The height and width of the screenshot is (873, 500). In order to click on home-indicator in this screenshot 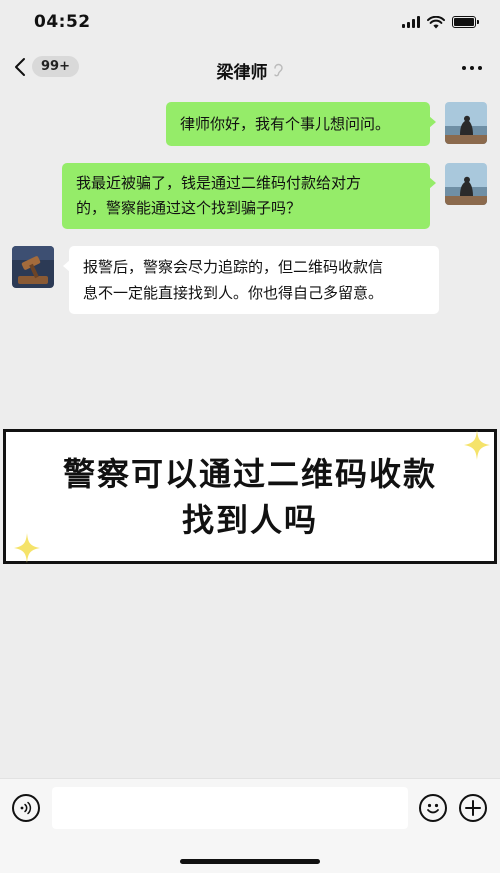, I will do `click(250, 861)`.